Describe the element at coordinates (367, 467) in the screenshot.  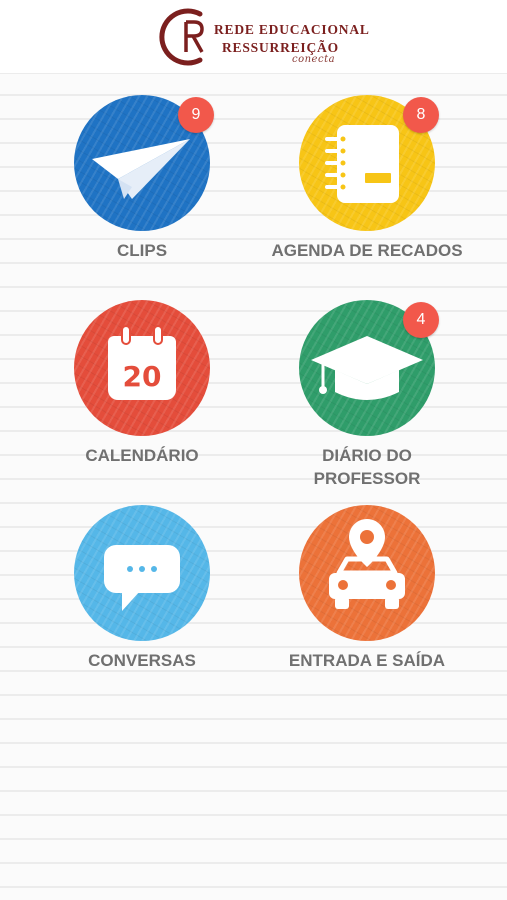
I see `diario-label: DIÁRIO DO PROFESSOR` at that location.